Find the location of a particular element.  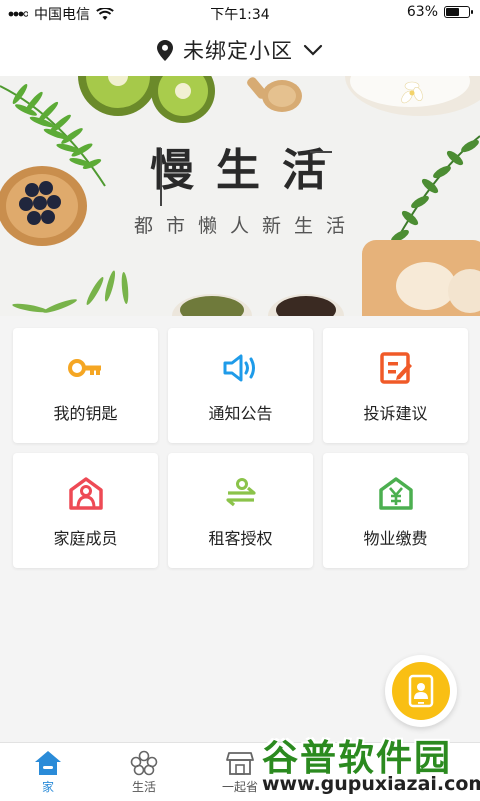

family-icon is located at coordinates (86, 493).